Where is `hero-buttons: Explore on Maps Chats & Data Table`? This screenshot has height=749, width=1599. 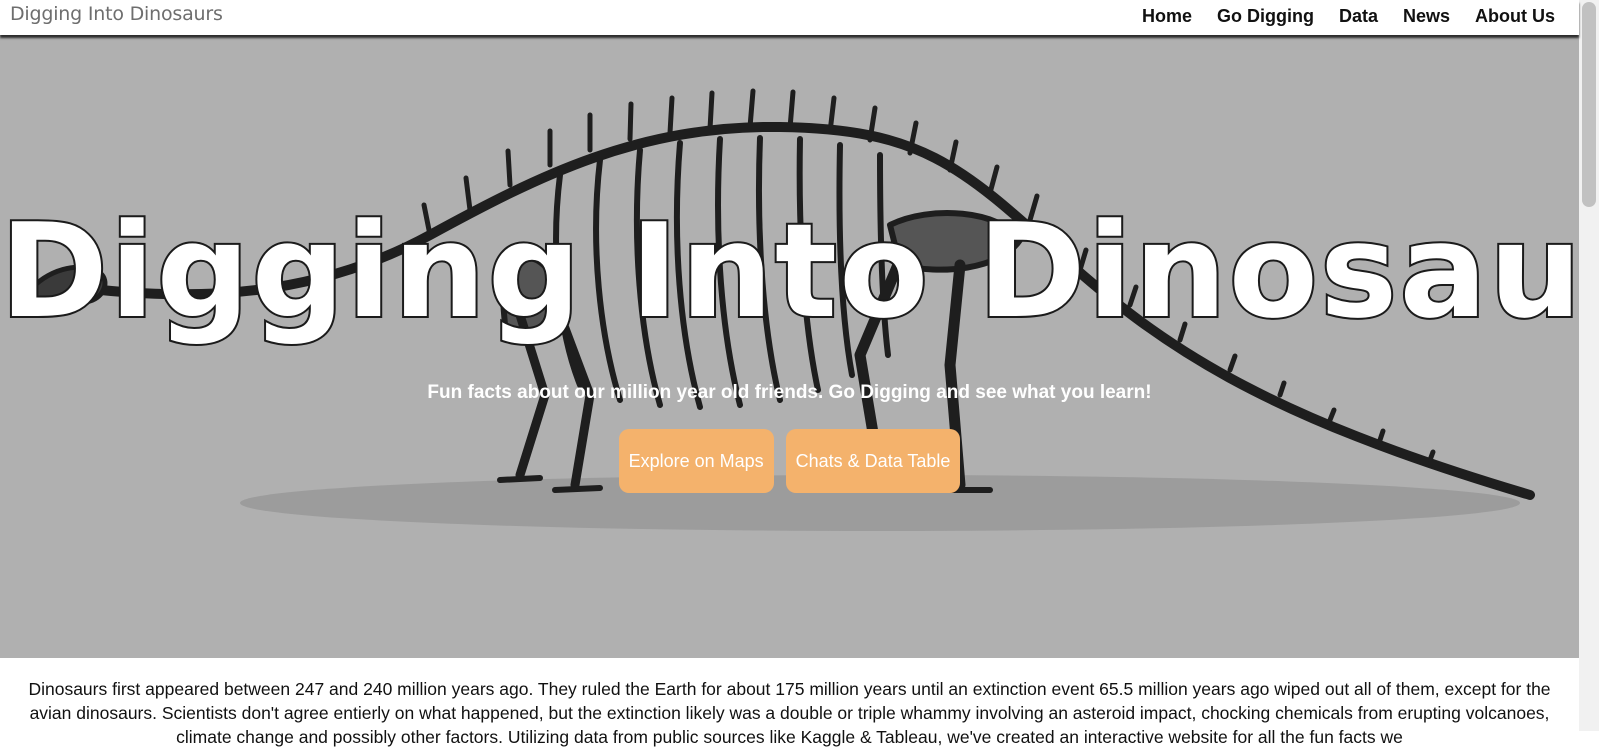 hero-buttons: Explore on Maps Chats & Data Table is located at coordinates (789, 461).